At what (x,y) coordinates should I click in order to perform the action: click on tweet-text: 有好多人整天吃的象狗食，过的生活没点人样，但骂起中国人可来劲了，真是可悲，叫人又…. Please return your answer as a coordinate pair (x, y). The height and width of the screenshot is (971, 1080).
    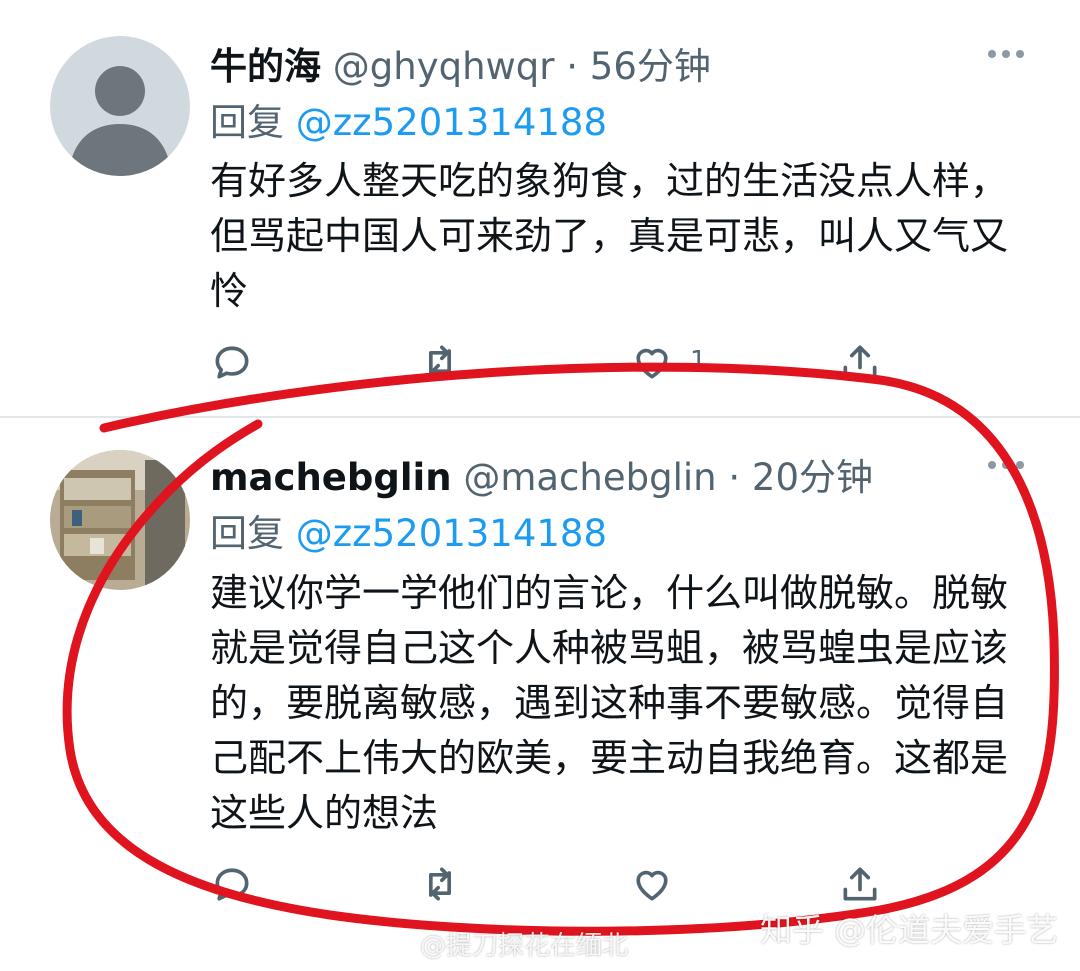
    Looking at the image, I should click on (609, 236).